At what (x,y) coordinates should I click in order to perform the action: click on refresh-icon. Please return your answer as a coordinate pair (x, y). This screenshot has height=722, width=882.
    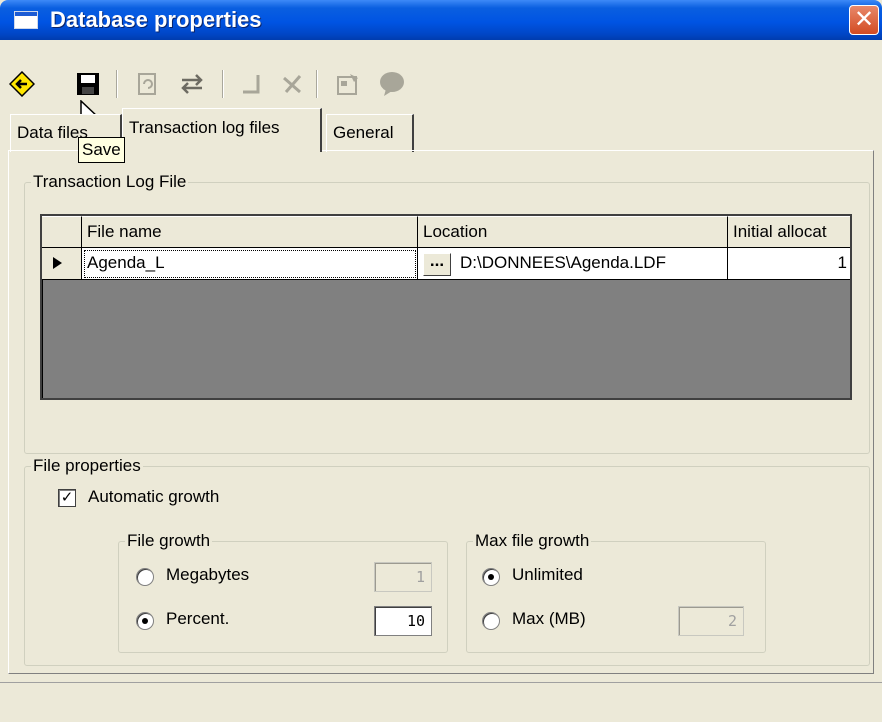
    Looking at the image, I should click on (148, 84).